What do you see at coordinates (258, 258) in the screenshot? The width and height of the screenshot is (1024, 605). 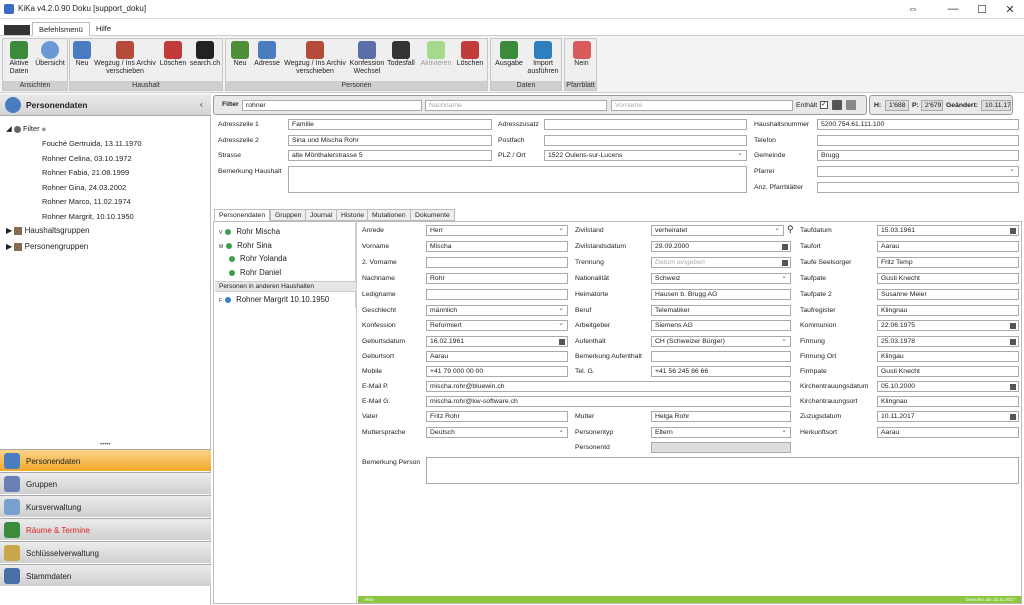 I see `person-row: Rohr Yolanda` at bounding box center [258, 258].